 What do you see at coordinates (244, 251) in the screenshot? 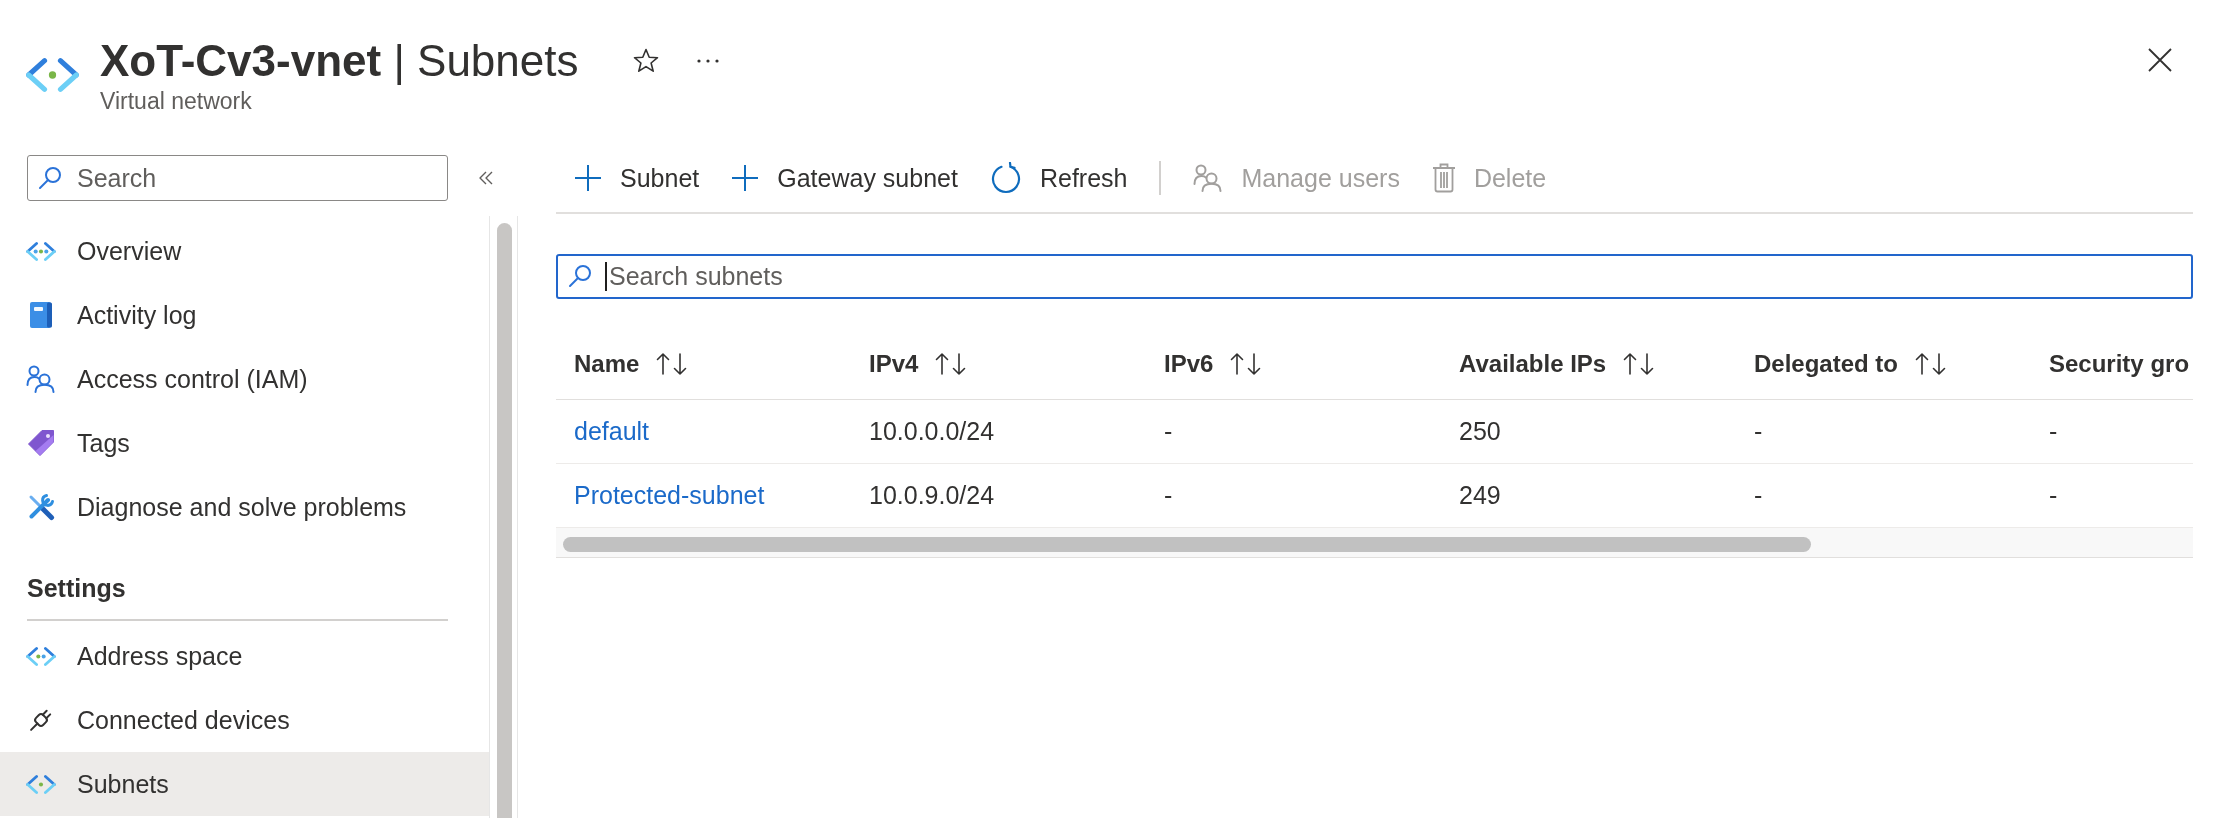
I see `nav-item: Overview` at bounding box center [244, 251].